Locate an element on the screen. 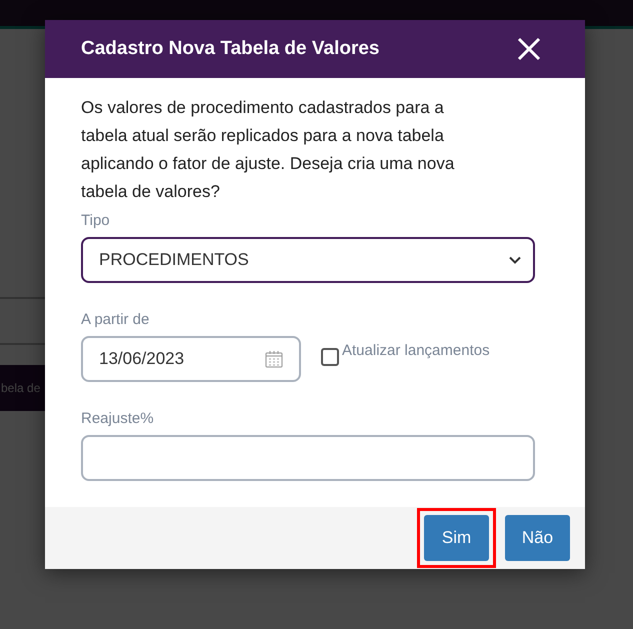 This screenshot has height=629, width=633. field-label: Tipo is located at coordinates (96, 220).